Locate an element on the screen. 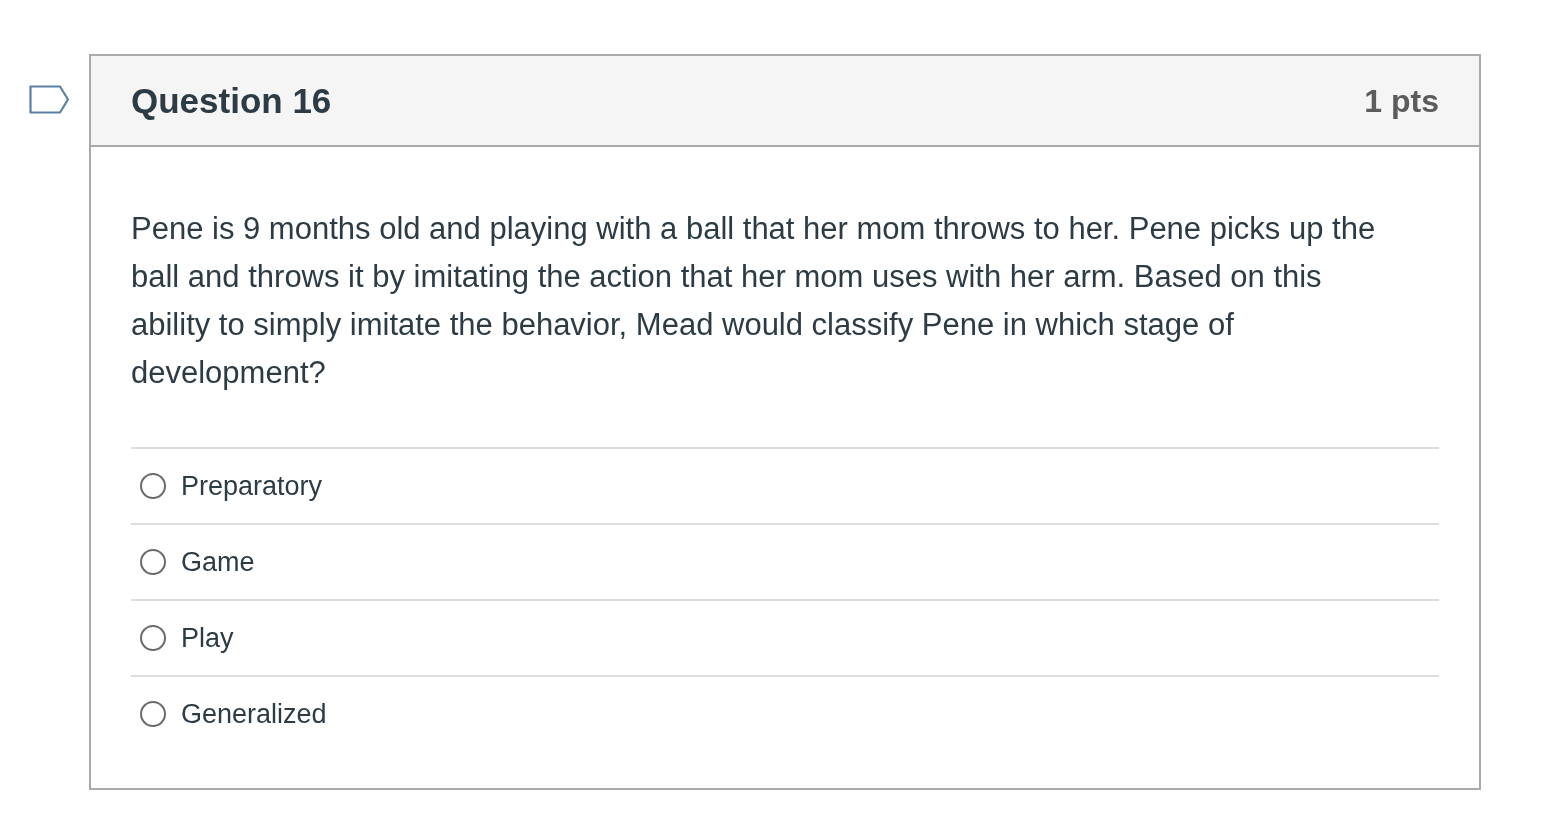 The height and width of the screenshot is (840, 1546). answer-label: Play is located at coordinates (207, 638).